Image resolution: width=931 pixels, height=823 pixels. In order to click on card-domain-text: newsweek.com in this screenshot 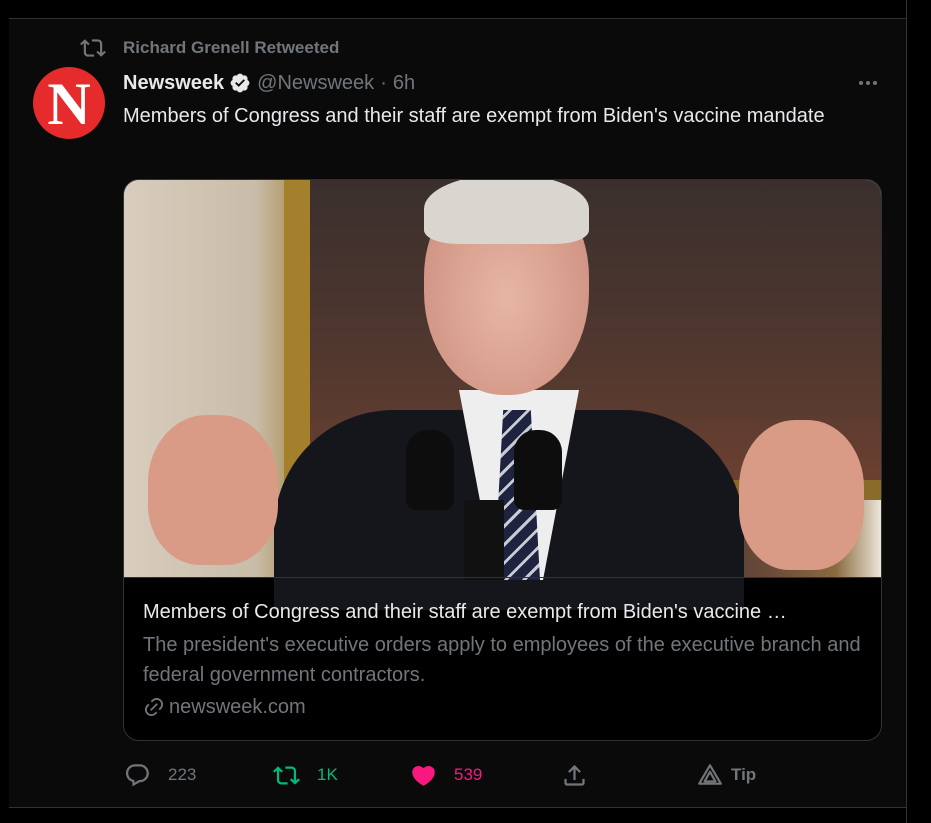, I will do `click(237, 706)`.